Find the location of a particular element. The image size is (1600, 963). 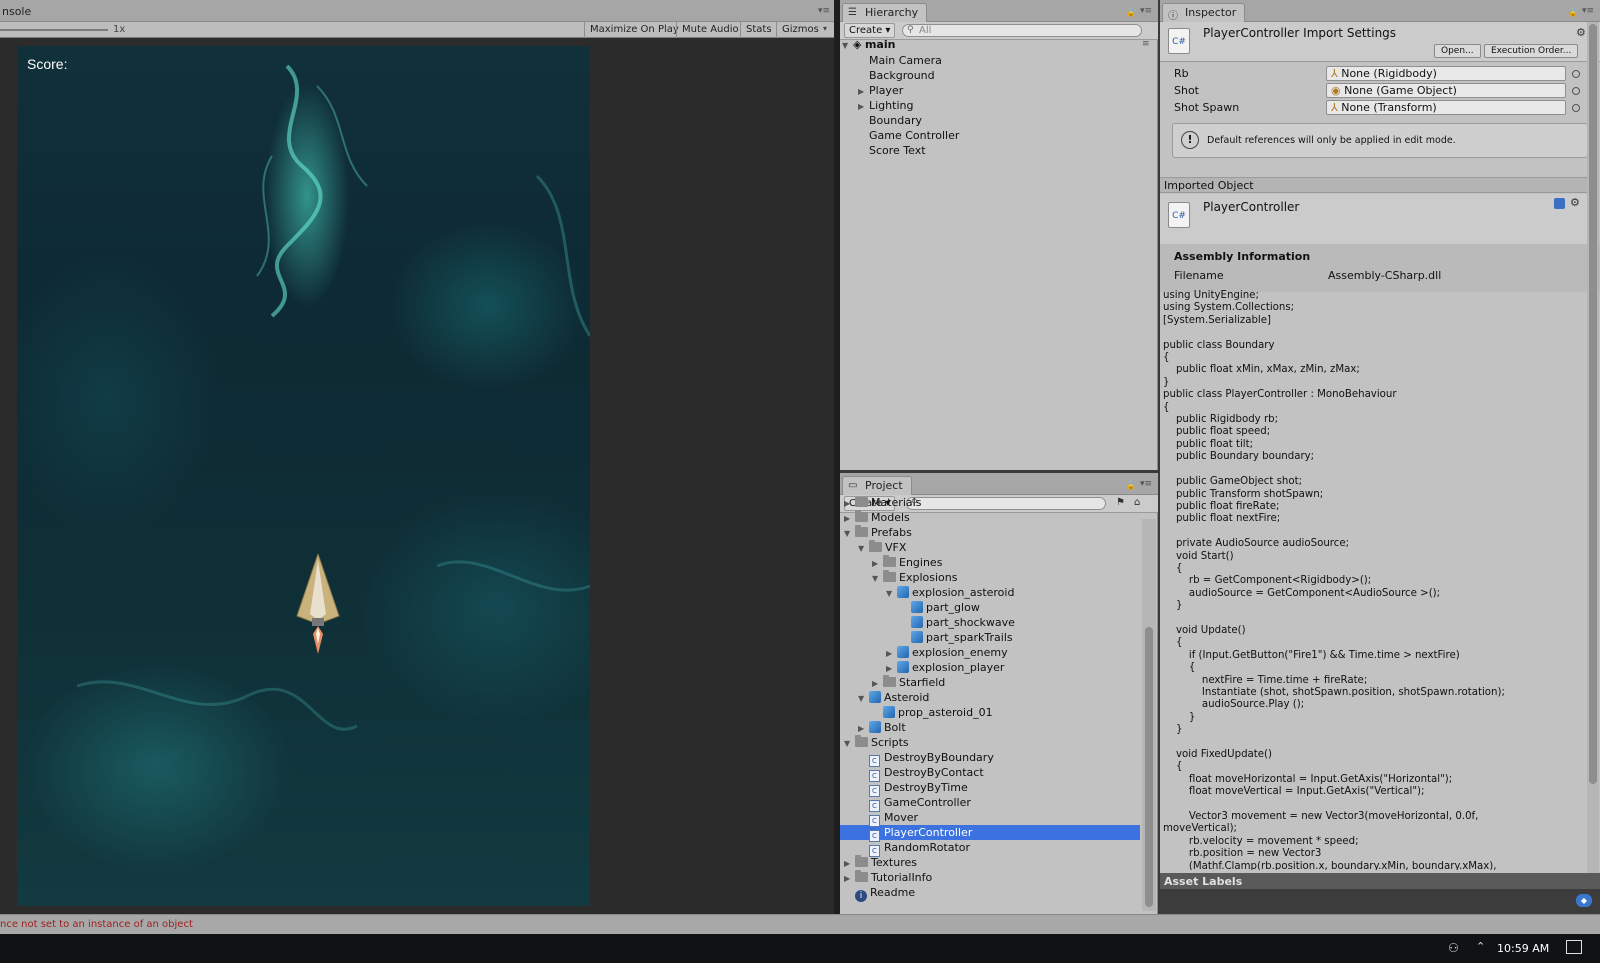

object-reference-input: ⅄ None (Rigidbody) is located at coordinates (1446, 73).